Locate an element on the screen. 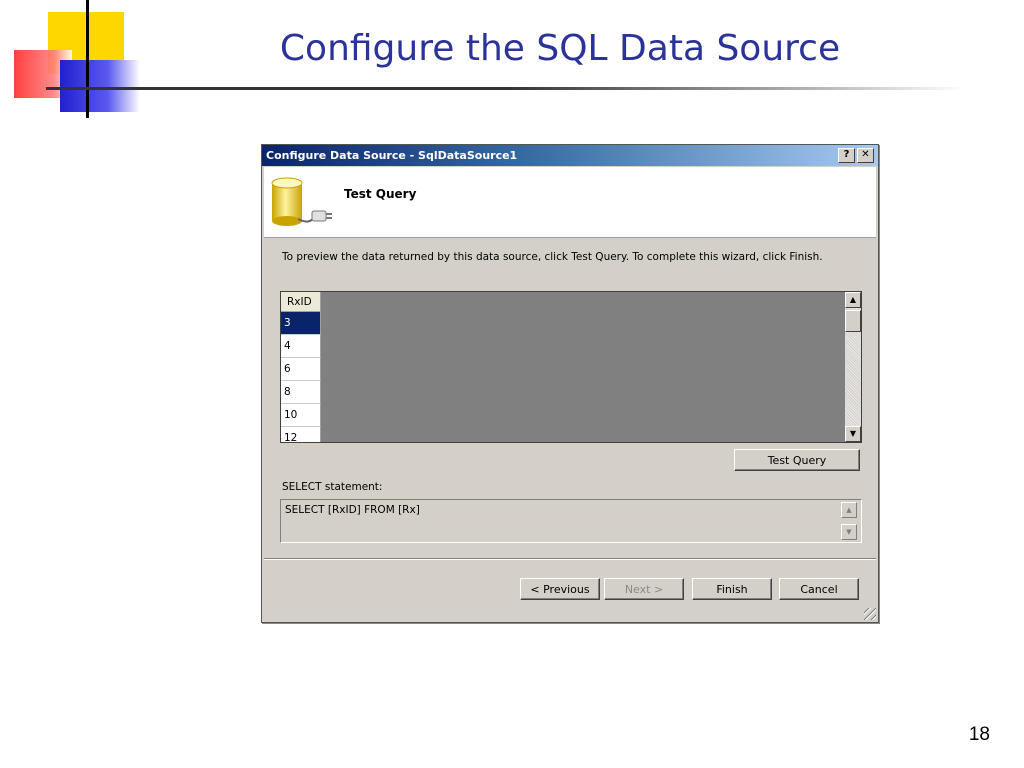  grid-scrollbar: ▲ ▼ is located at coordinates (853, 367).